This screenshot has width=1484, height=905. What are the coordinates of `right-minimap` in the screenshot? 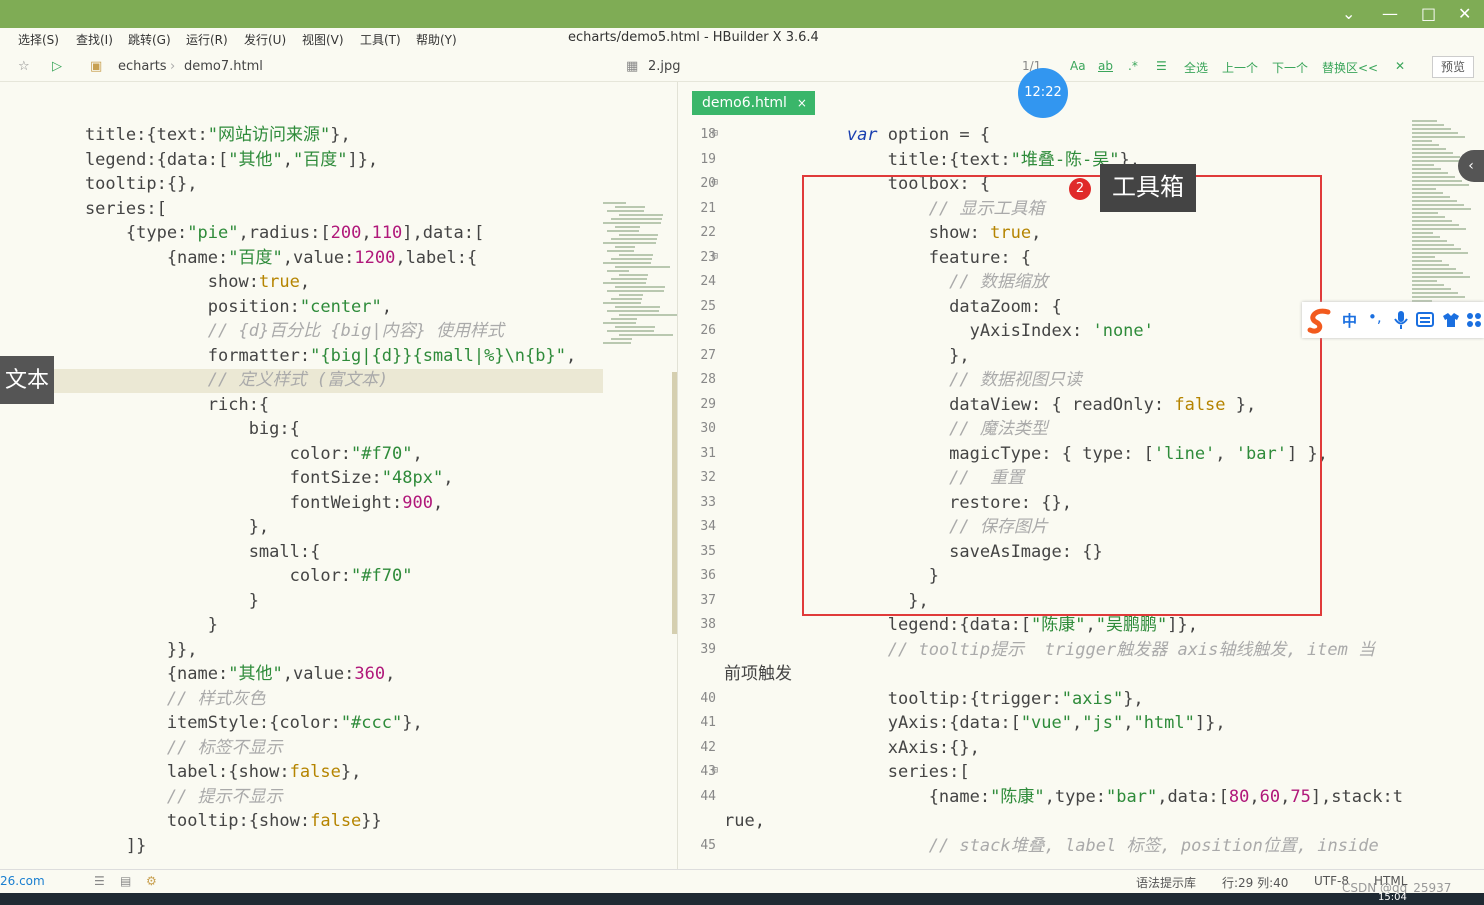 It's located at (1448, 215).